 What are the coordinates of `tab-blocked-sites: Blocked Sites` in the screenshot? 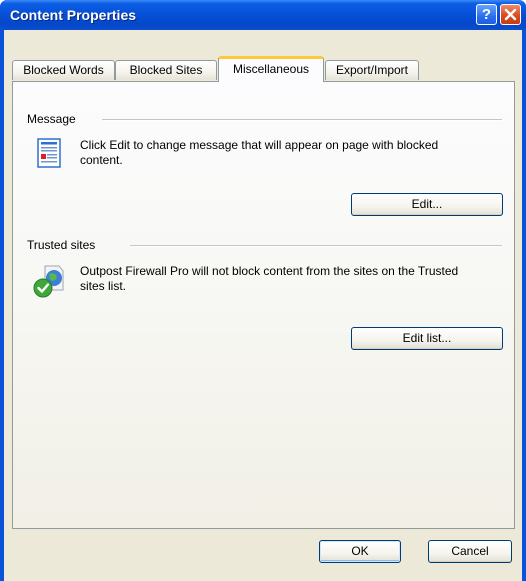 It's located at (166, 70).